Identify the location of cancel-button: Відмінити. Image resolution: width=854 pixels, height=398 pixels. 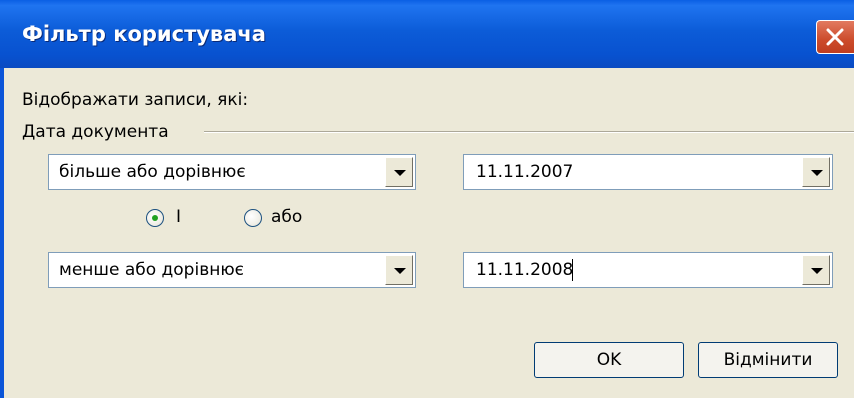
(768, 360).